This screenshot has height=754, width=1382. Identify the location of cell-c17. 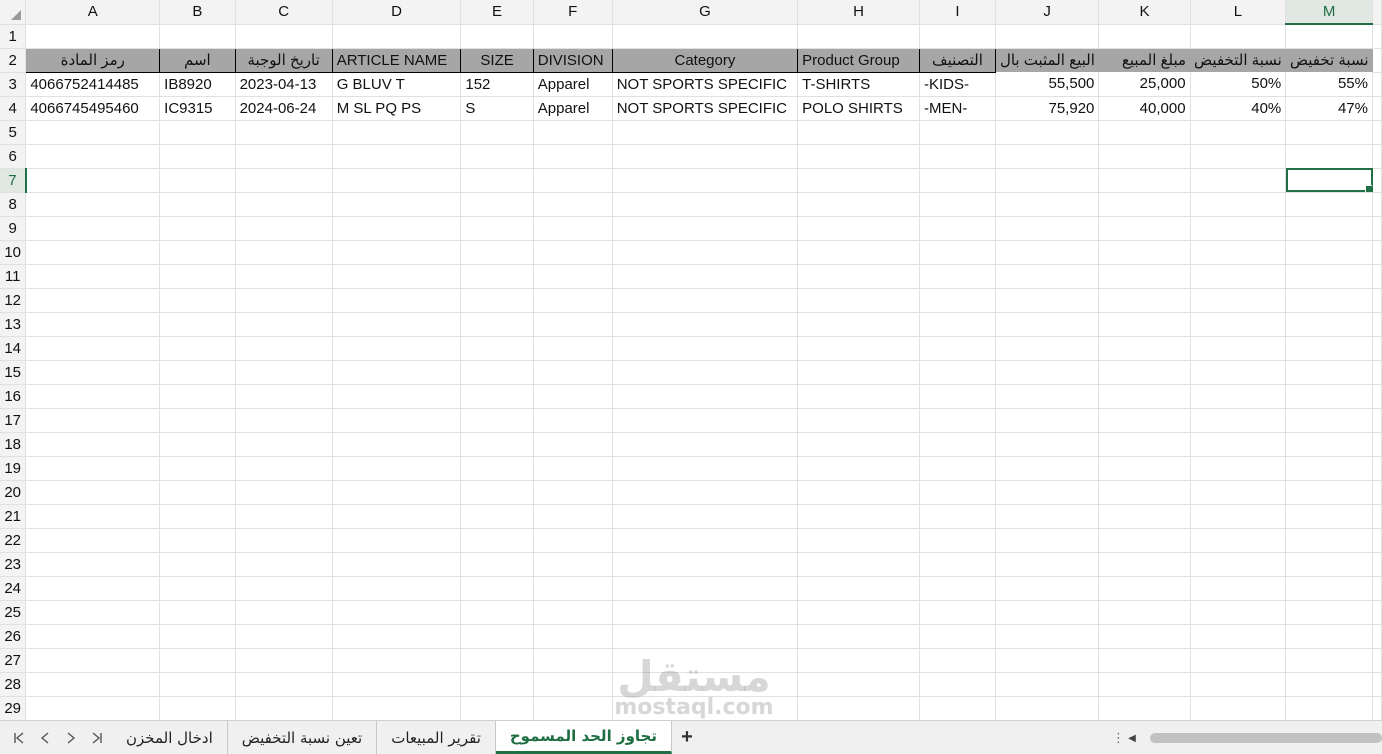
(284, 420).